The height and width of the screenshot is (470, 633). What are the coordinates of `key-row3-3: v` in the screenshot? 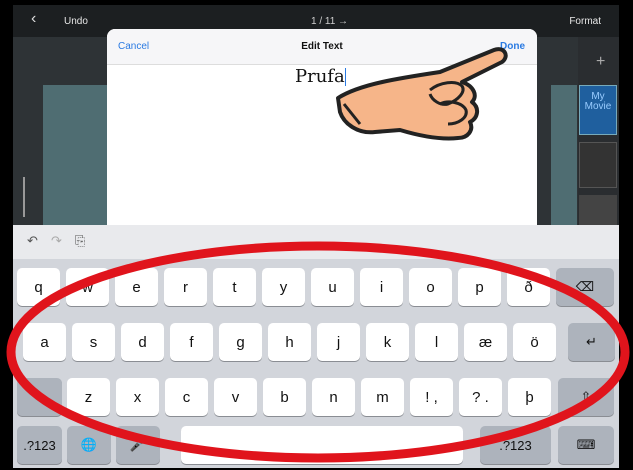 It's located at (235, 397).